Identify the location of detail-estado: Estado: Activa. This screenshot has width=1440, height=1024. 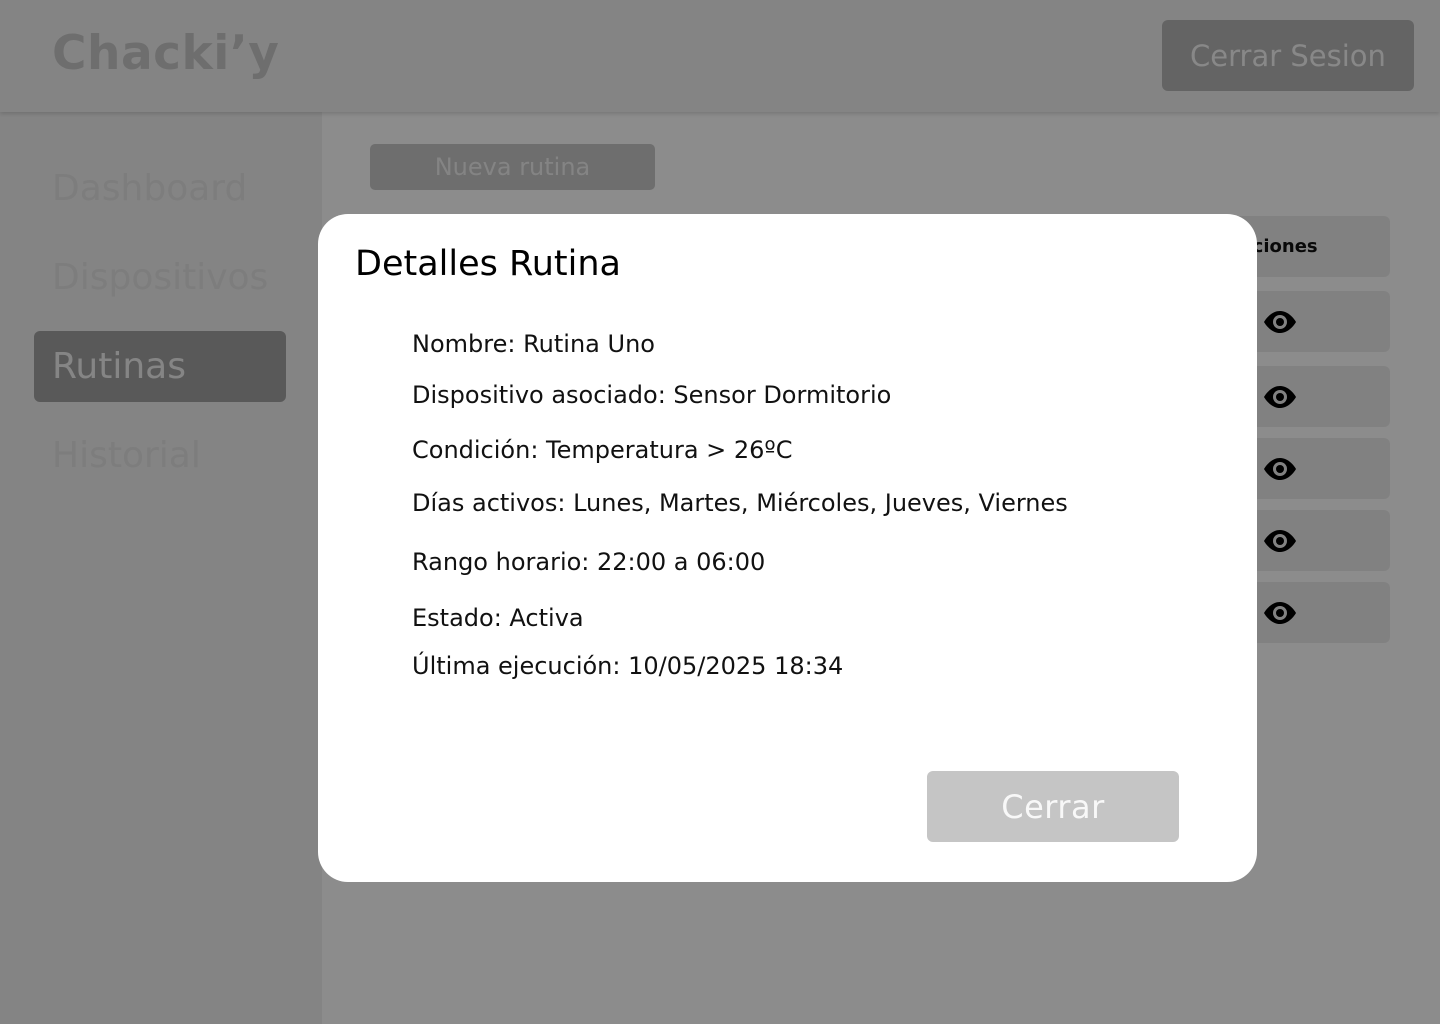
(498, 618).